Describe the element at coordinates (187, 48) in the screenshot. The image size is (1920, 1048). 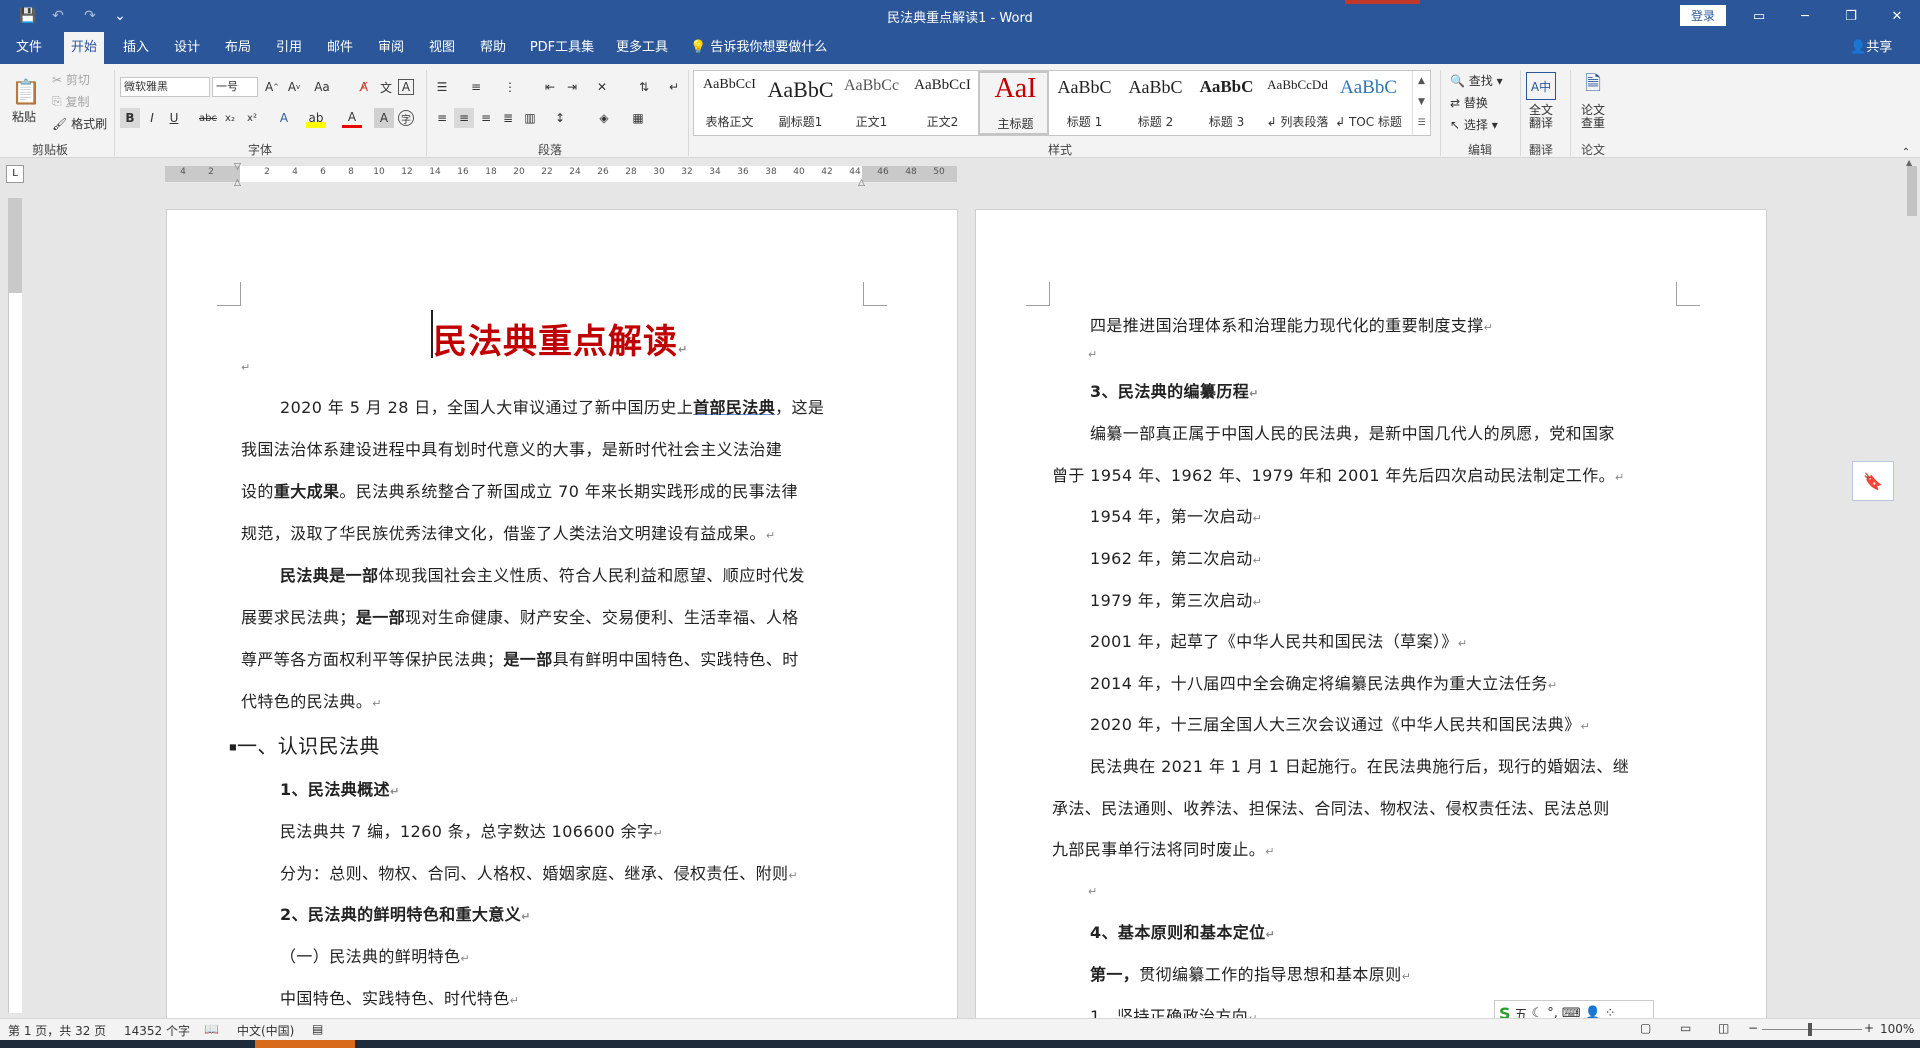
I see `tab-design: 设计` at that location.